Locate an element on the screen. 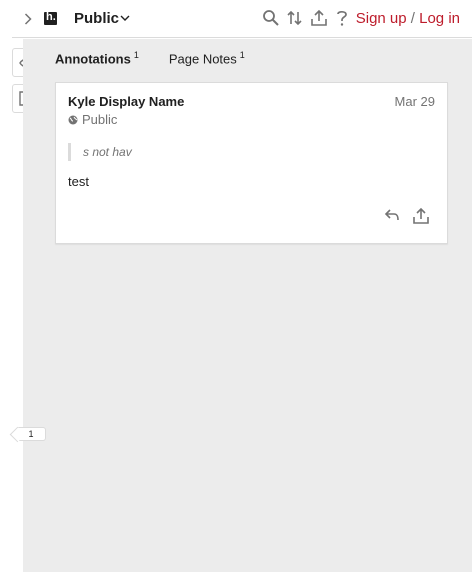 This screenshot has height=572, width=472. help-icon is located at coordinates (342, 18).